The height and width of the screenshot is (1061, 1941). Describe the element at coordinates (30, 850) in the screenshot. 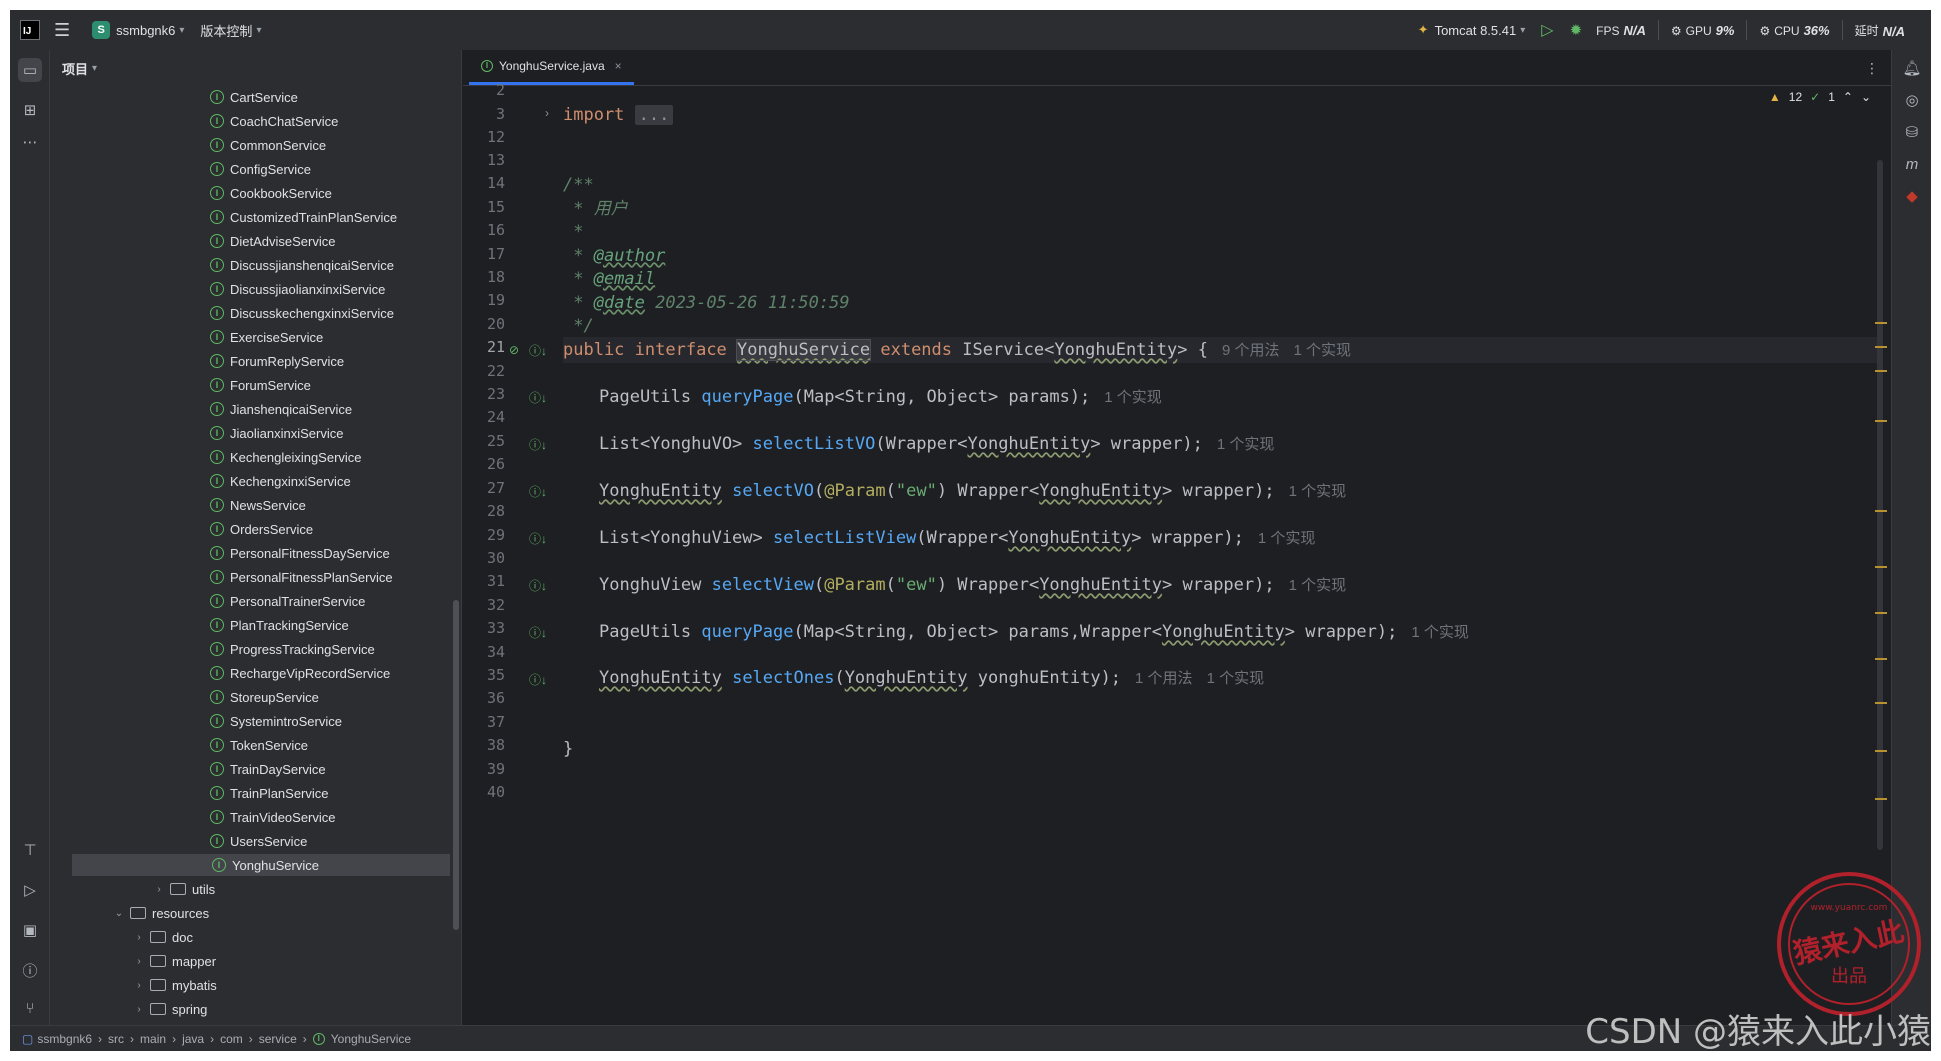

I see `build-icon: ⊤` at that location.